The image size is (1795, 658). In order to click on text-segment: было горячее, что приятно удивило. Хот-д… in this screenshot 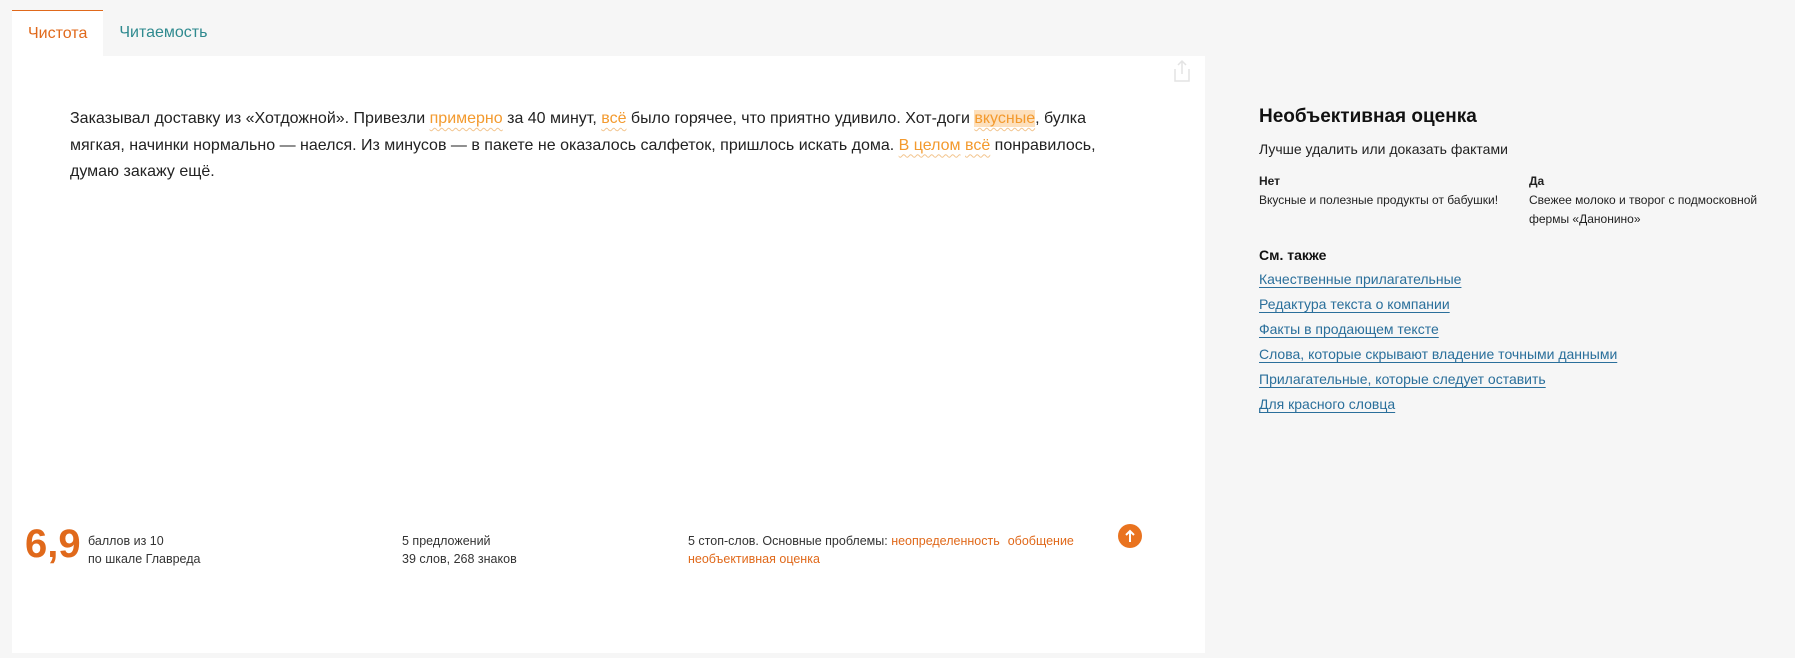, I will do `click(800, 118)`.